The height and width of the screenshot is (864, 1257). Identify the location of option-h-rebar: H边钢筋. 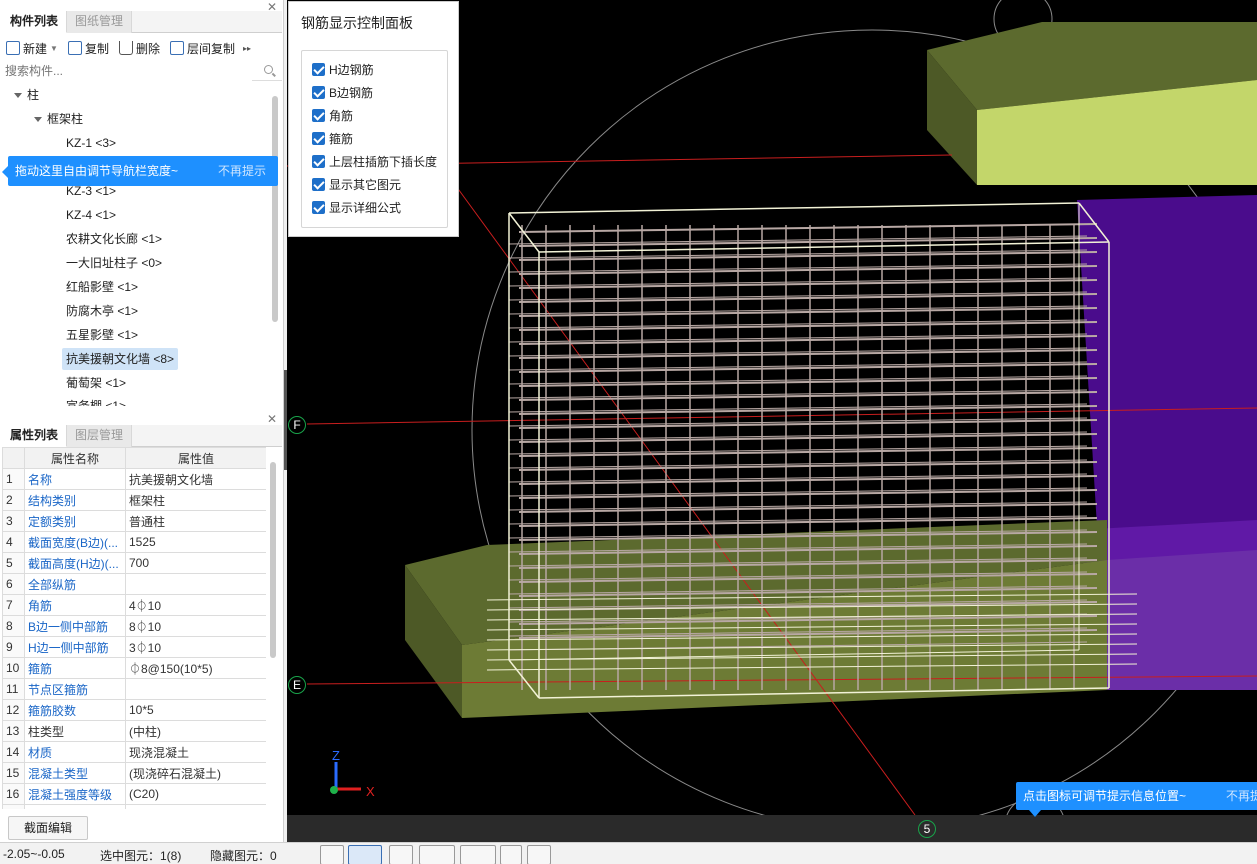
(343, 69).